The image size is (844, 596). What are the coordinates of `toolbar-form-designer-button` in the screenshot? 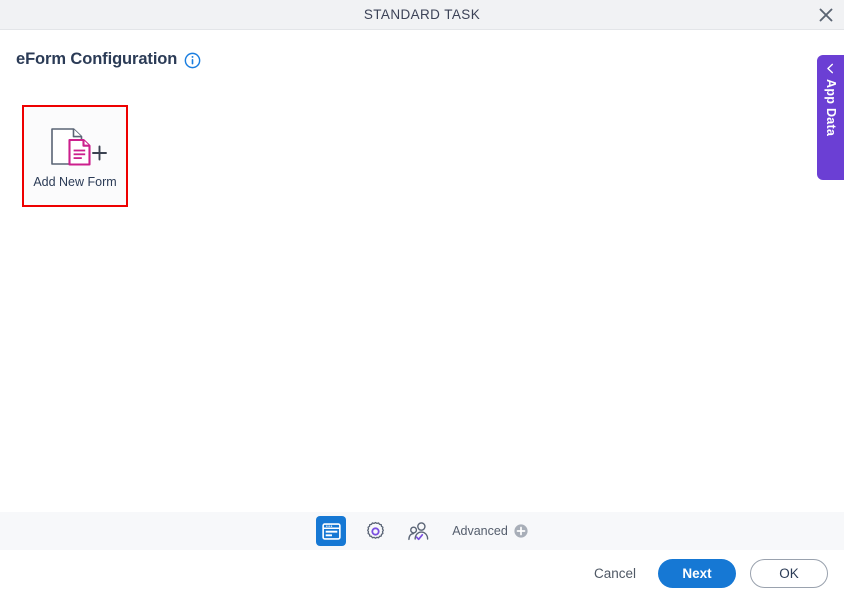 It's located at (331, 531).